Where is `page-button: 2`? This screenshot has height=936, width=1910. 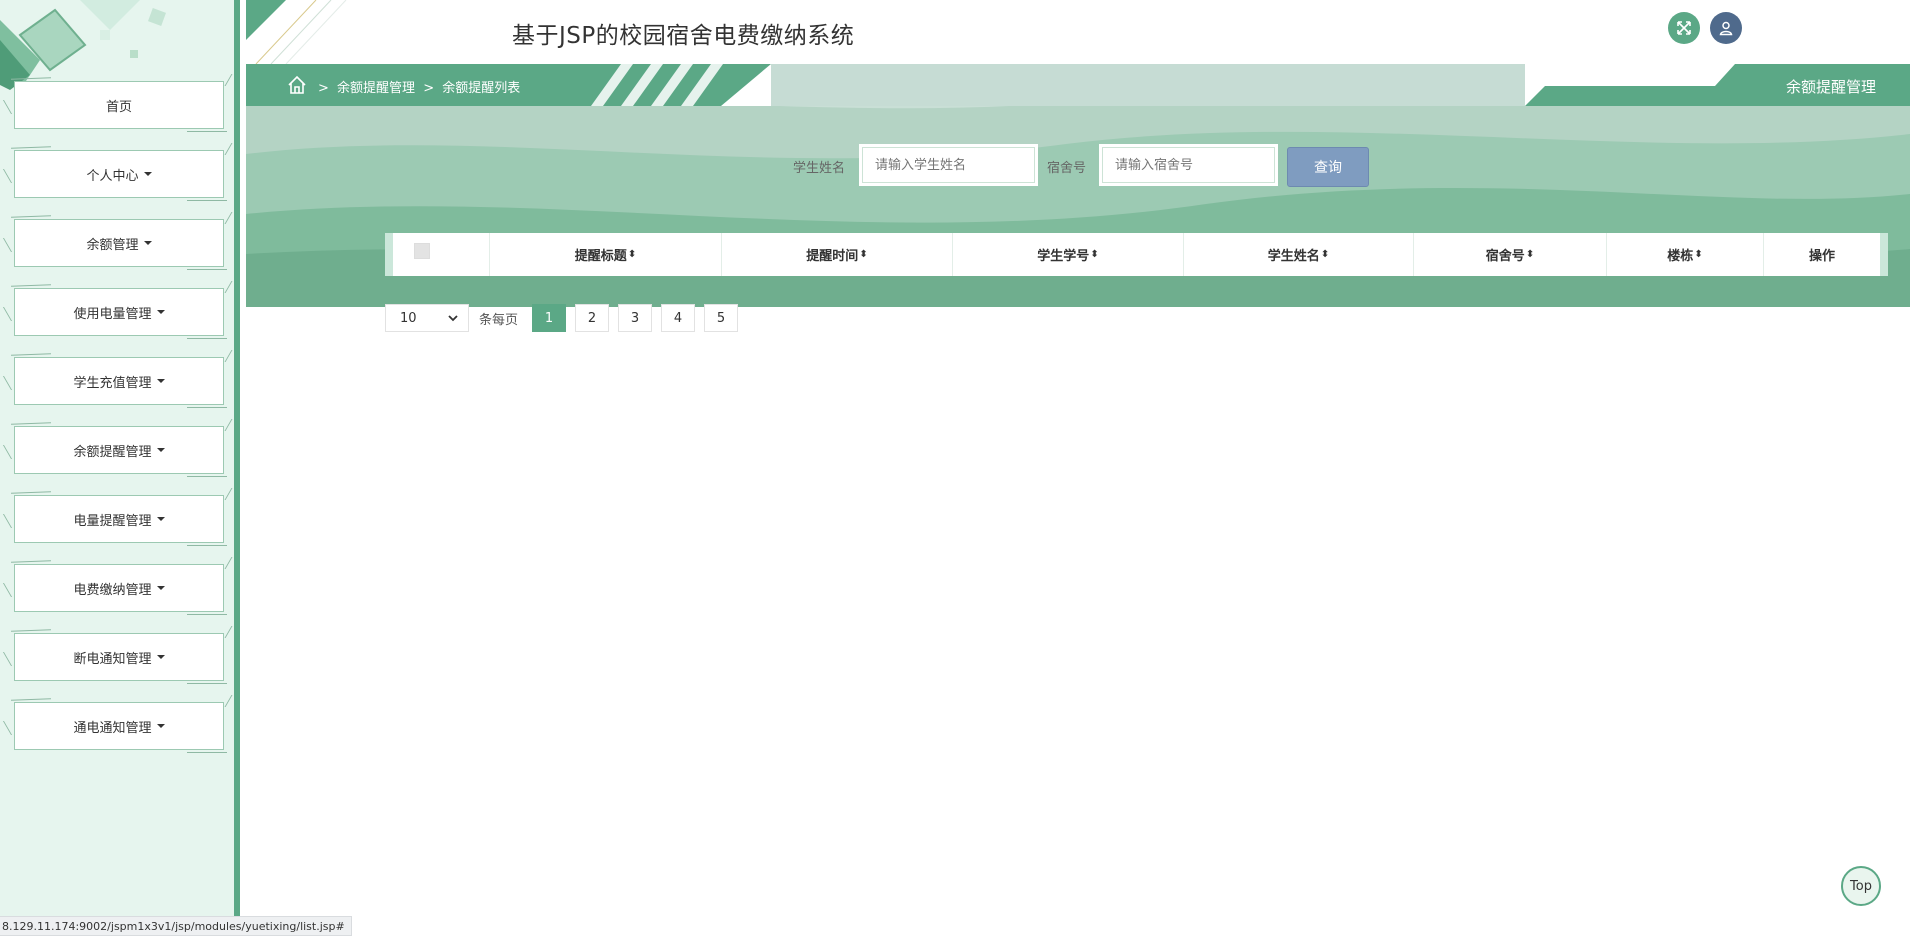
page-button: 2 is located at coordinates (592, 318).